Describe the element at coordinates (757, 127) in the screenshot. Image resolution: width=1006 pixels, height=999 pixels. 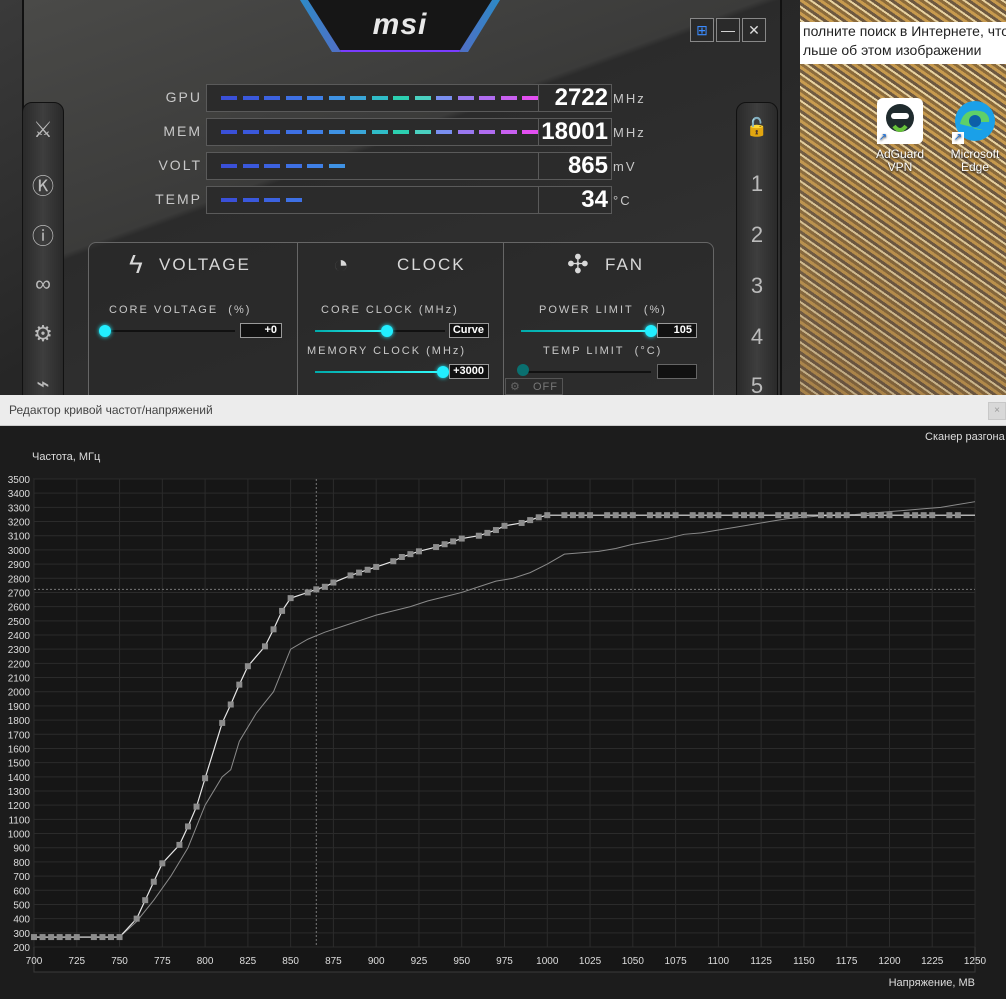
I see `profile-lock-icon: 🔓` at that location.